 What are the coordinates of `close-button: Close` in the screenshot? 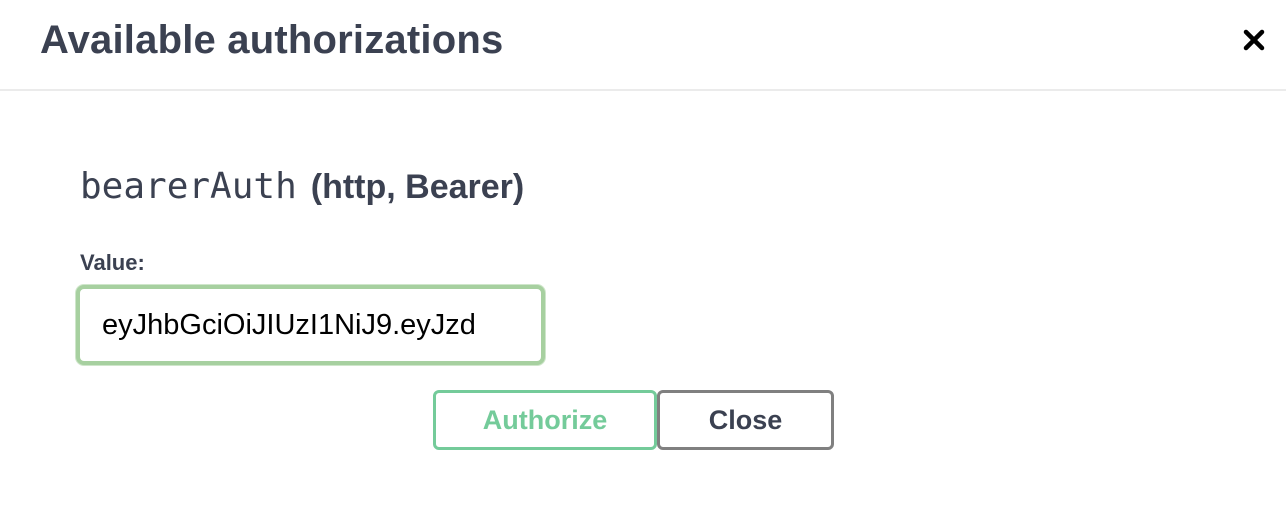 It's located at (745, 420).